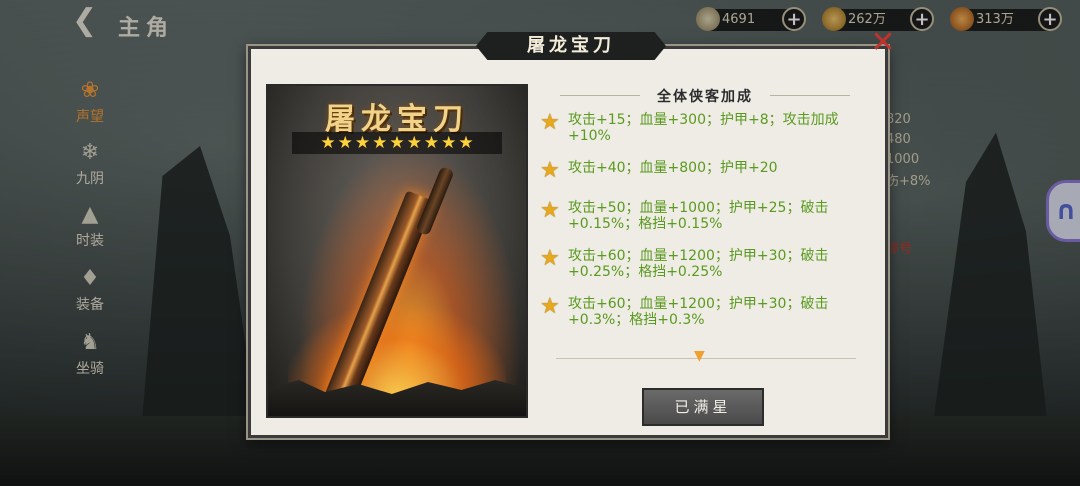 Image resolution: width=1080 pixels, height=486 pixels. What do you see at coordinates (706, 358) in the screenshot?
I see `divider` at bounding box center [706, 358].